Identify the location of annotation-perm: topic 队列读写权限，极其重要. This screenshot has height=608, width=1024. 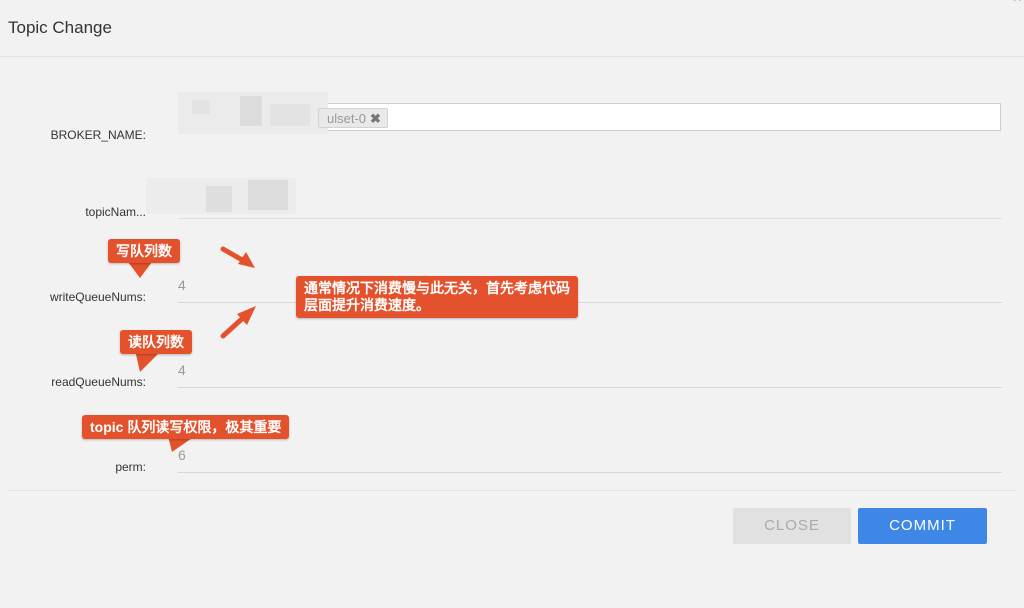
(186, 427).